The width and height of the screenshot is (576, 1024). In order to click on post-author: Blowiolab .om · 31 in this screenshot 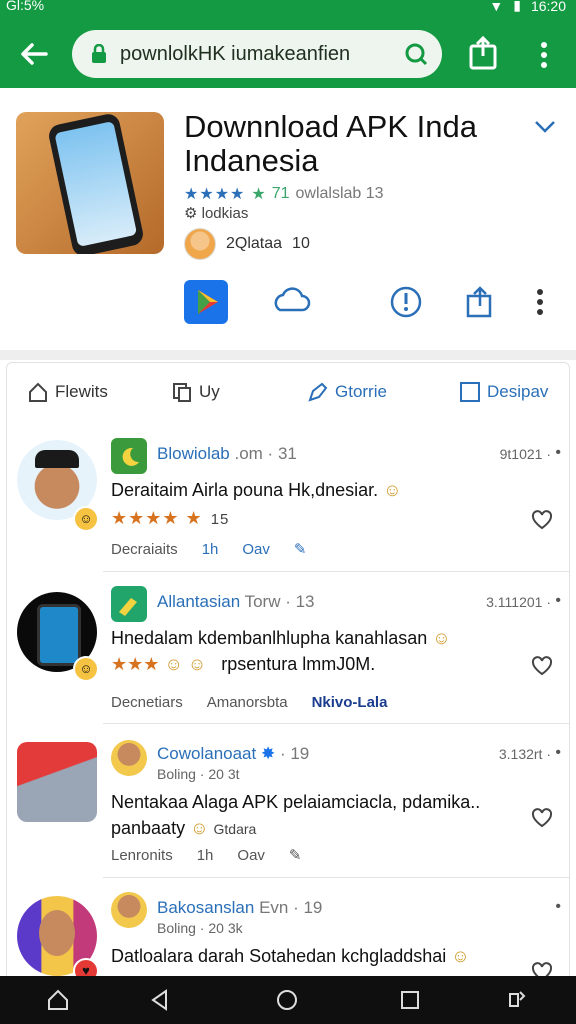, I will do `click(227, 454)`.